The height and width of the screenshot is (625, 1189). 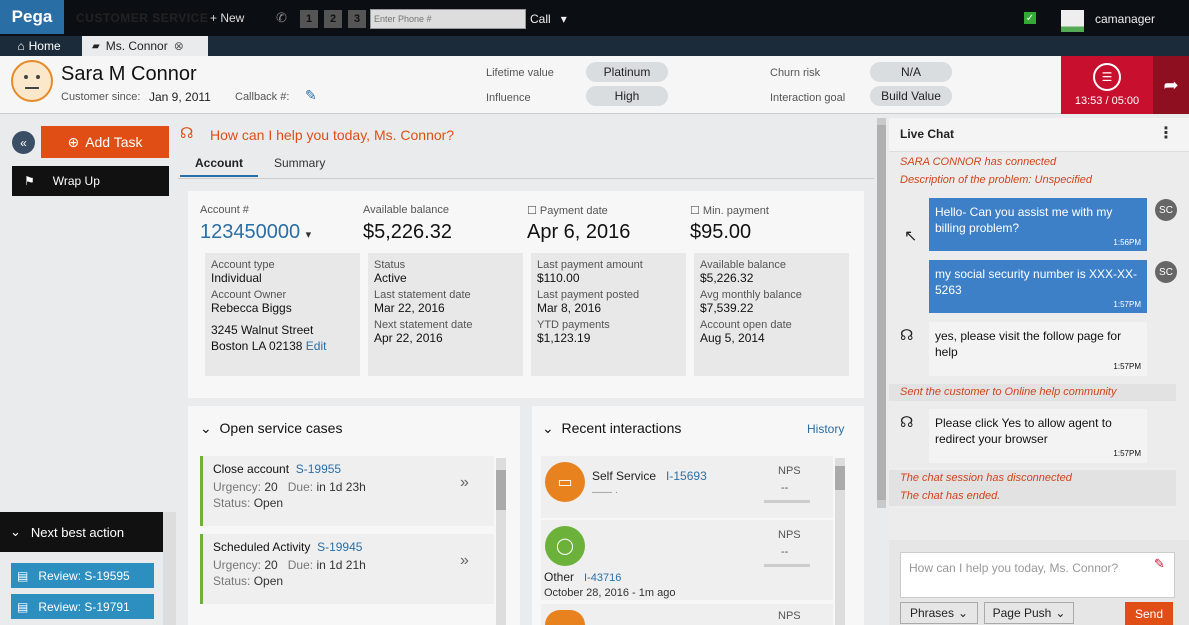 What do you see at coordinates (548, 19) in the screenshot?
I see `call-button: Call ▾` at bounding box center [548, 19].